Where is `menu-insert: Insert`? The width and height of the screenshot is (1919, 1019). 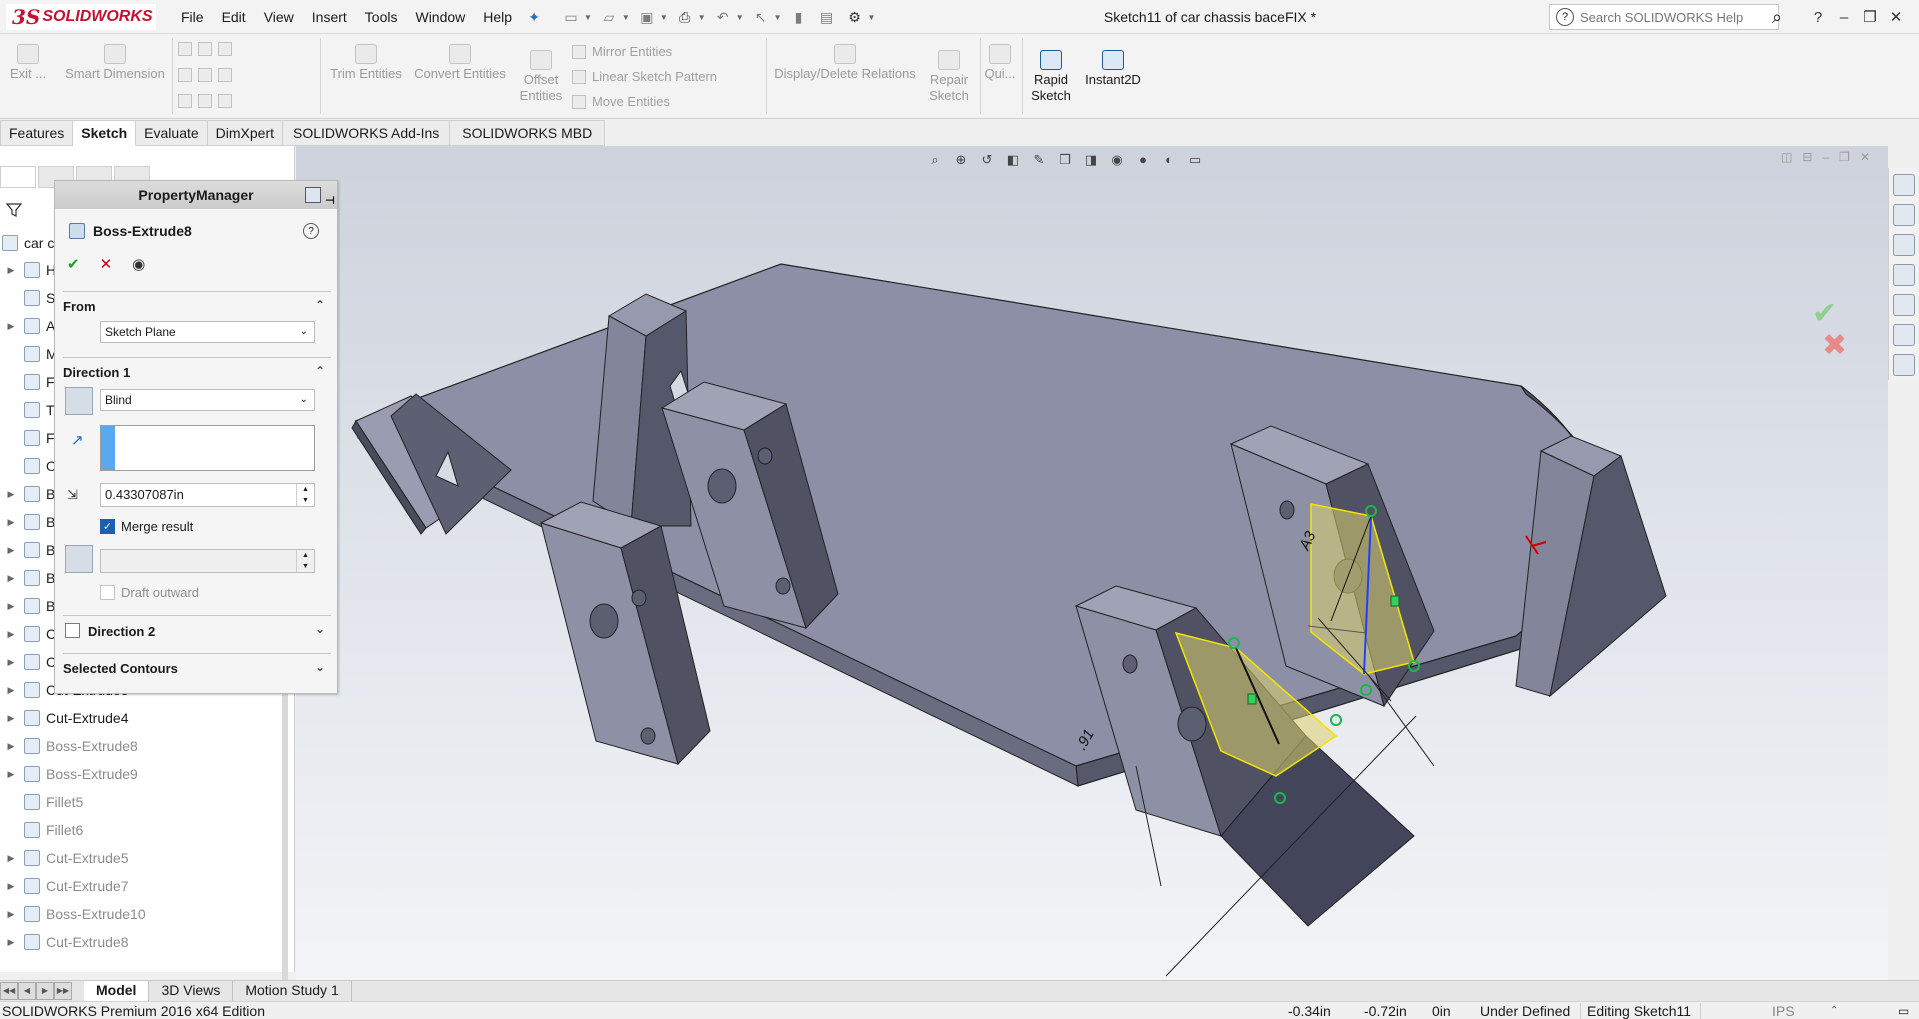
menu-insert: Insert is located at coordinates (329, 17).